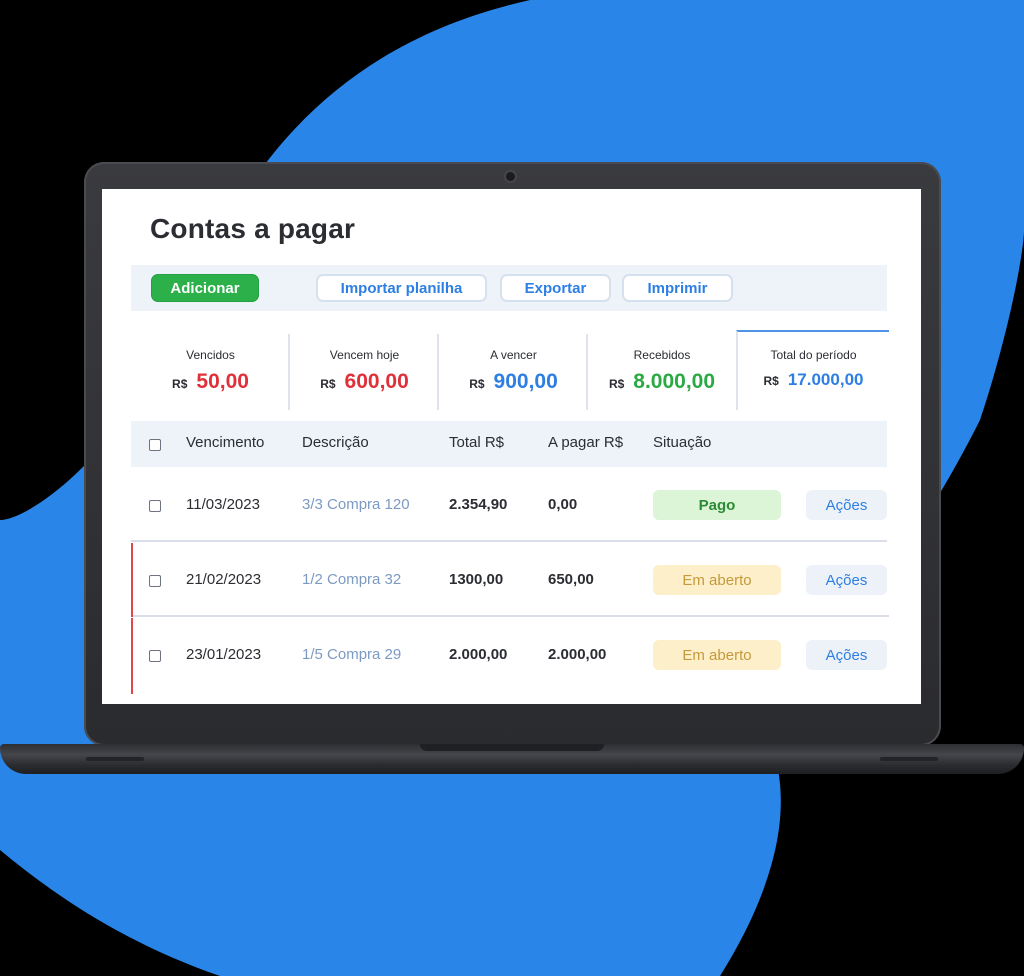  I want to click on print-button: Imprimir, so click(677, 288).